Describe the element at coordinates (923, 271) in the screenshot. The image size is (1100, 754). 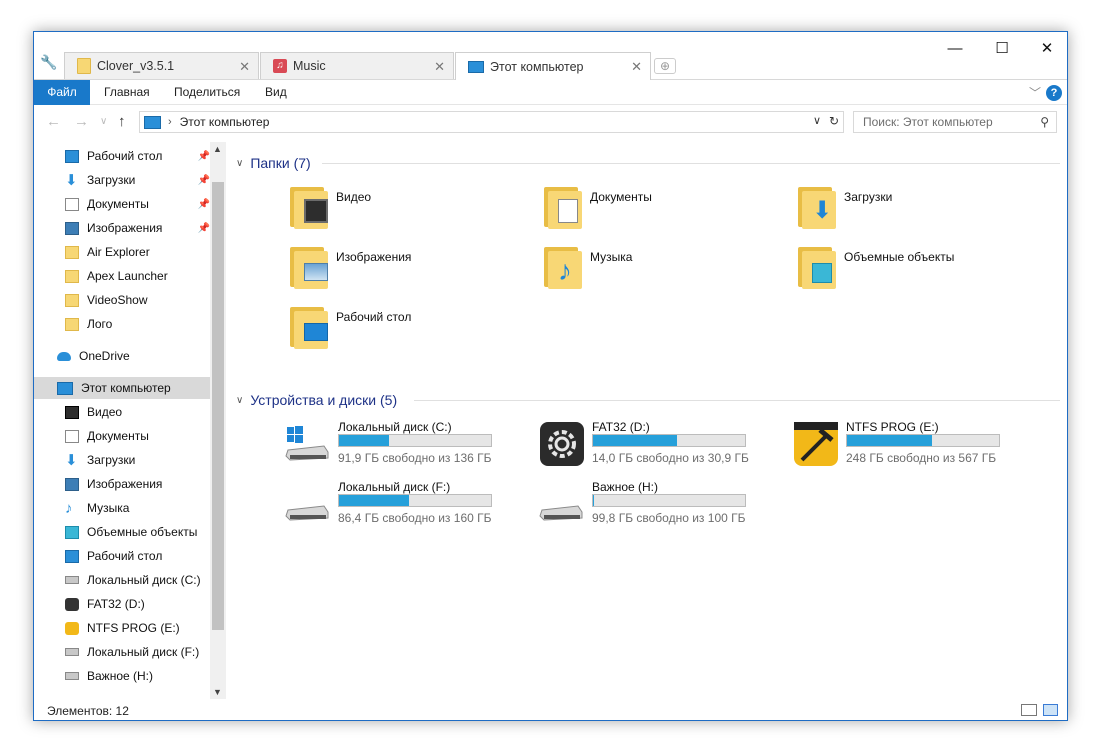
I see `folder-3d-objects: Объемные объекты` at that location.